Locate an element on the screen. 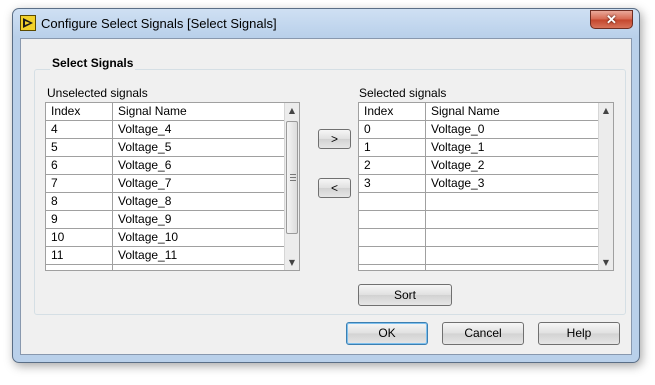 This screenshot has width=655, height=385. unselected-scrollbar: ▲ ▼ is located at coordinates (291, 186).